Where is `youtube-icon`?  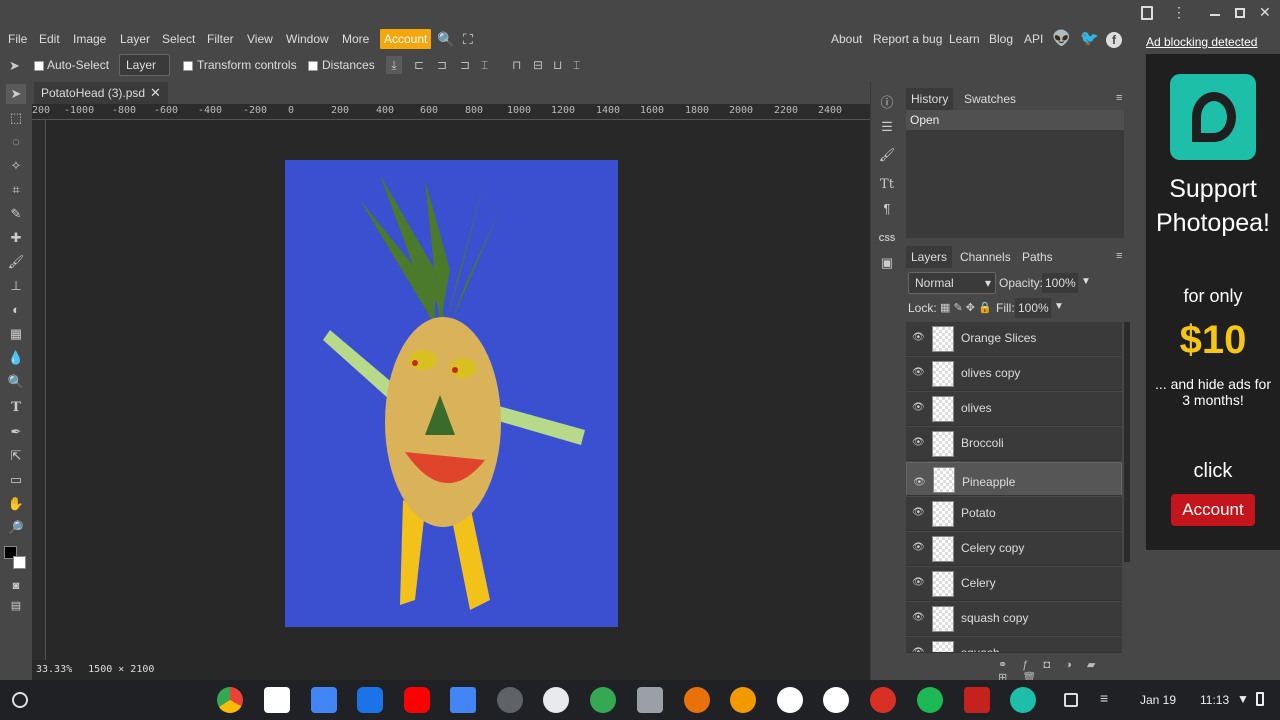 youtube-icon is located at coordinates (417, 700).